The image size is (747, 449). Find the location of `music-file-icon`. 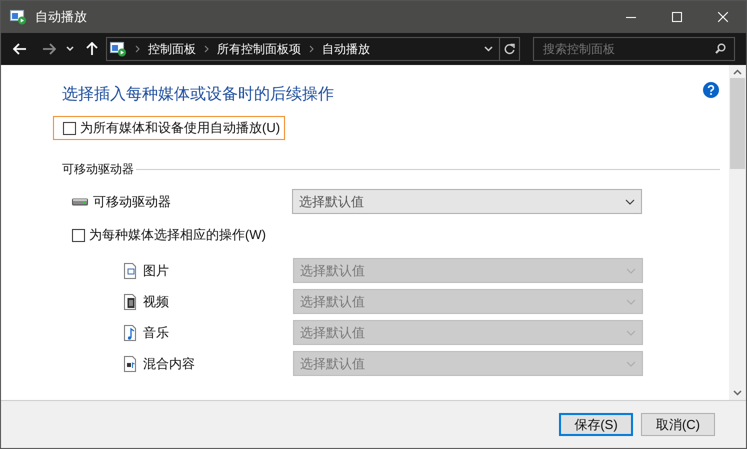

music-file-icon is located at coordinates (130, 332).